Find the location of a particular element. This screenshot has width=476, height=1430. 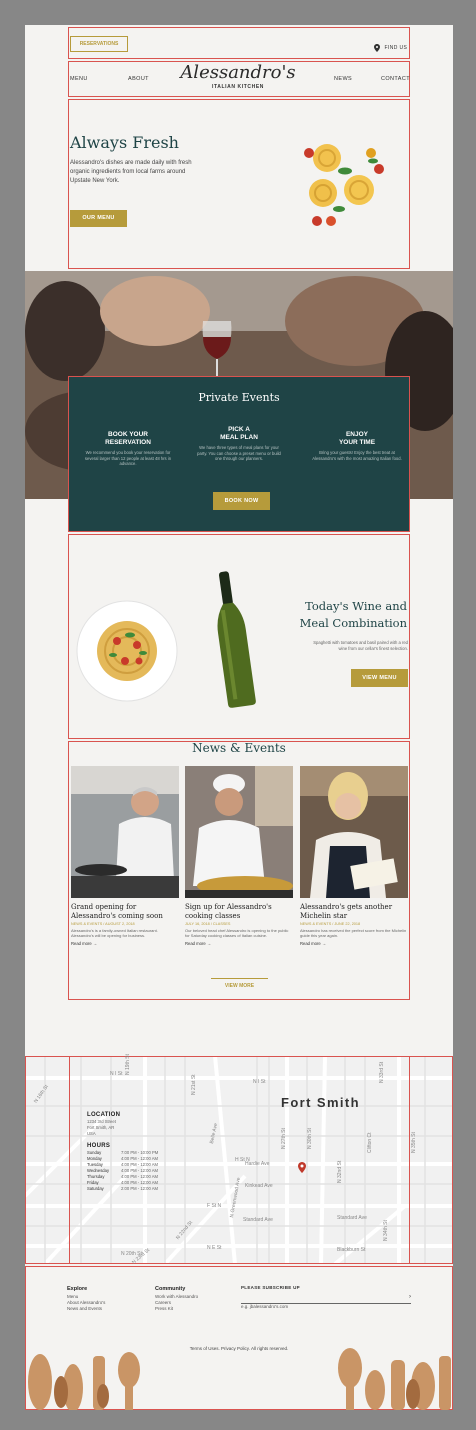

card-3-title: Alessandro's gets another Michelin star is located at coordinates (354, 912).